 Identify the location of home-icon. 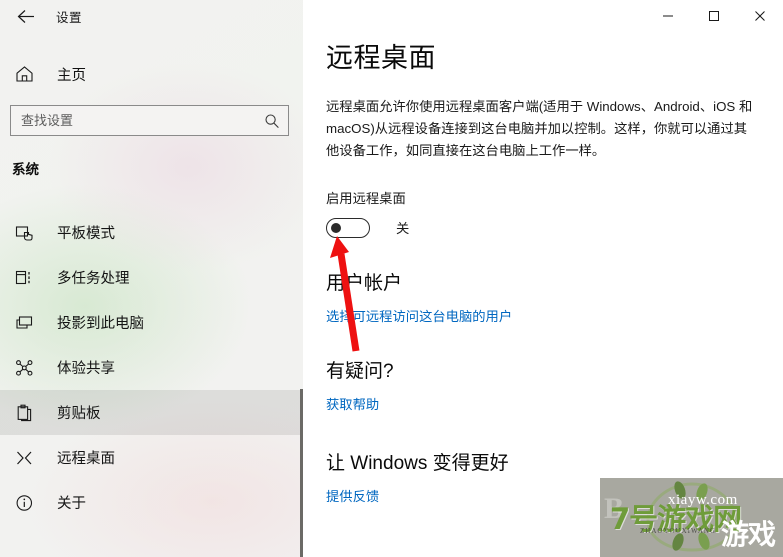
(24, 74).